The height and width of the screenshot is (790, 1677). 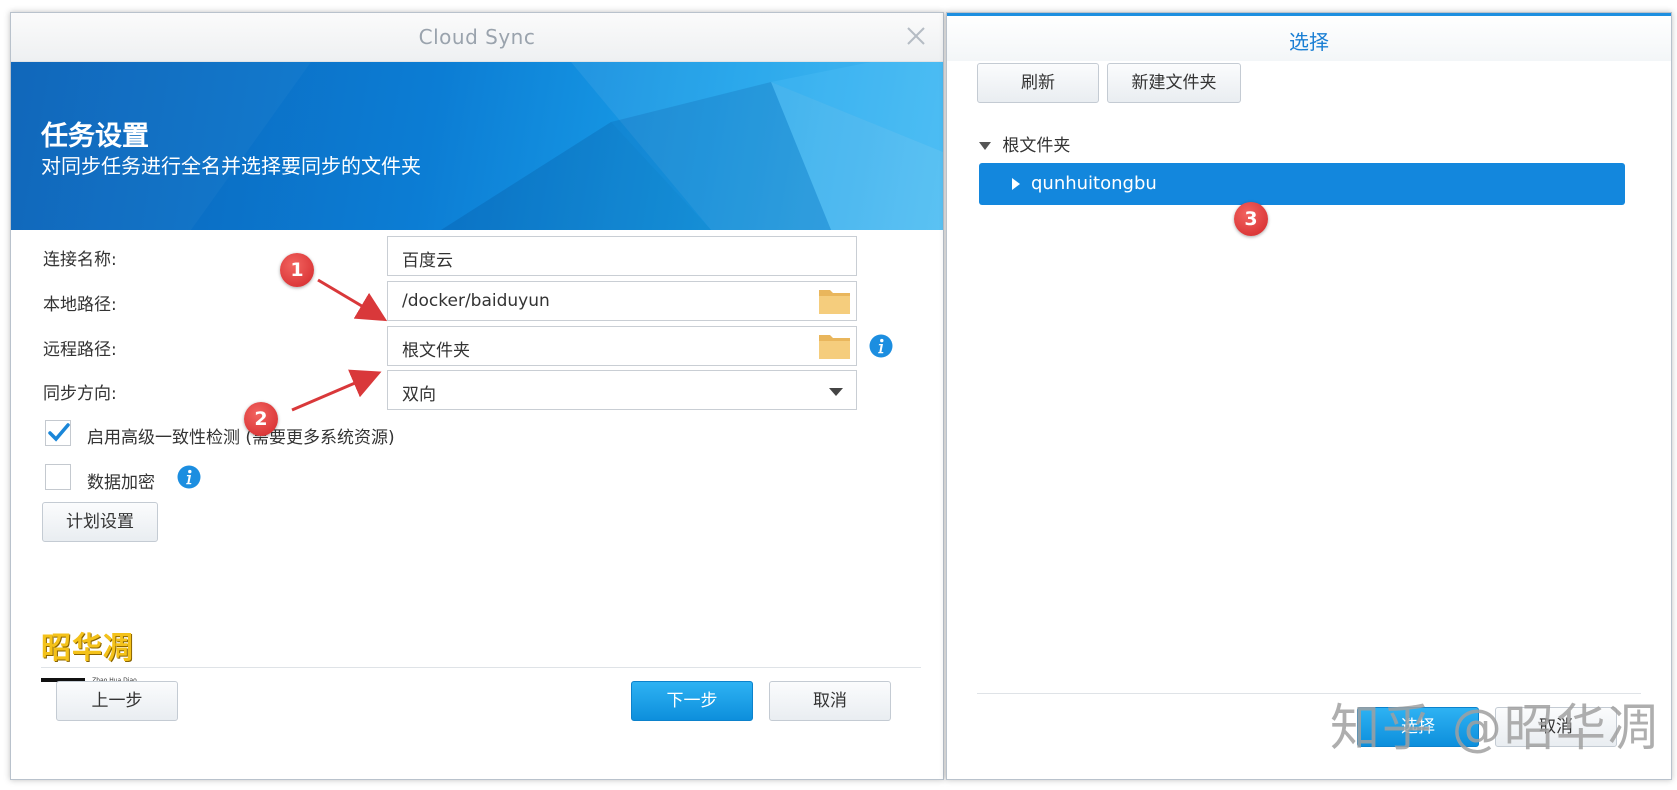 What do you see at coordinates (1495, 728) in the screenshot?
I see `watermark: 知乎 @昭华凋` at bounding box center [1495, 728].